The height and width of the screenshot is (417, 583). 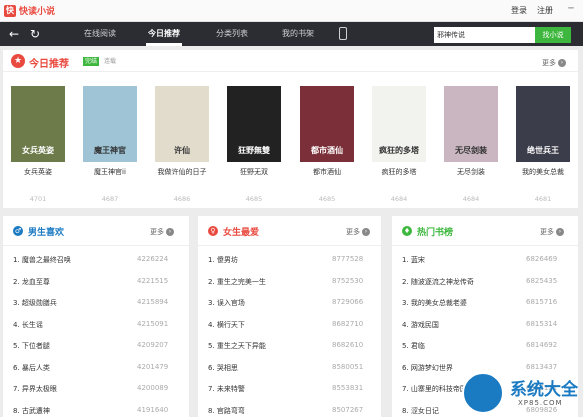 What do you see at coordinates (348, 366) in the screenshot?
I see `list-item-count: 8580051` at bounding box center [348, 366].